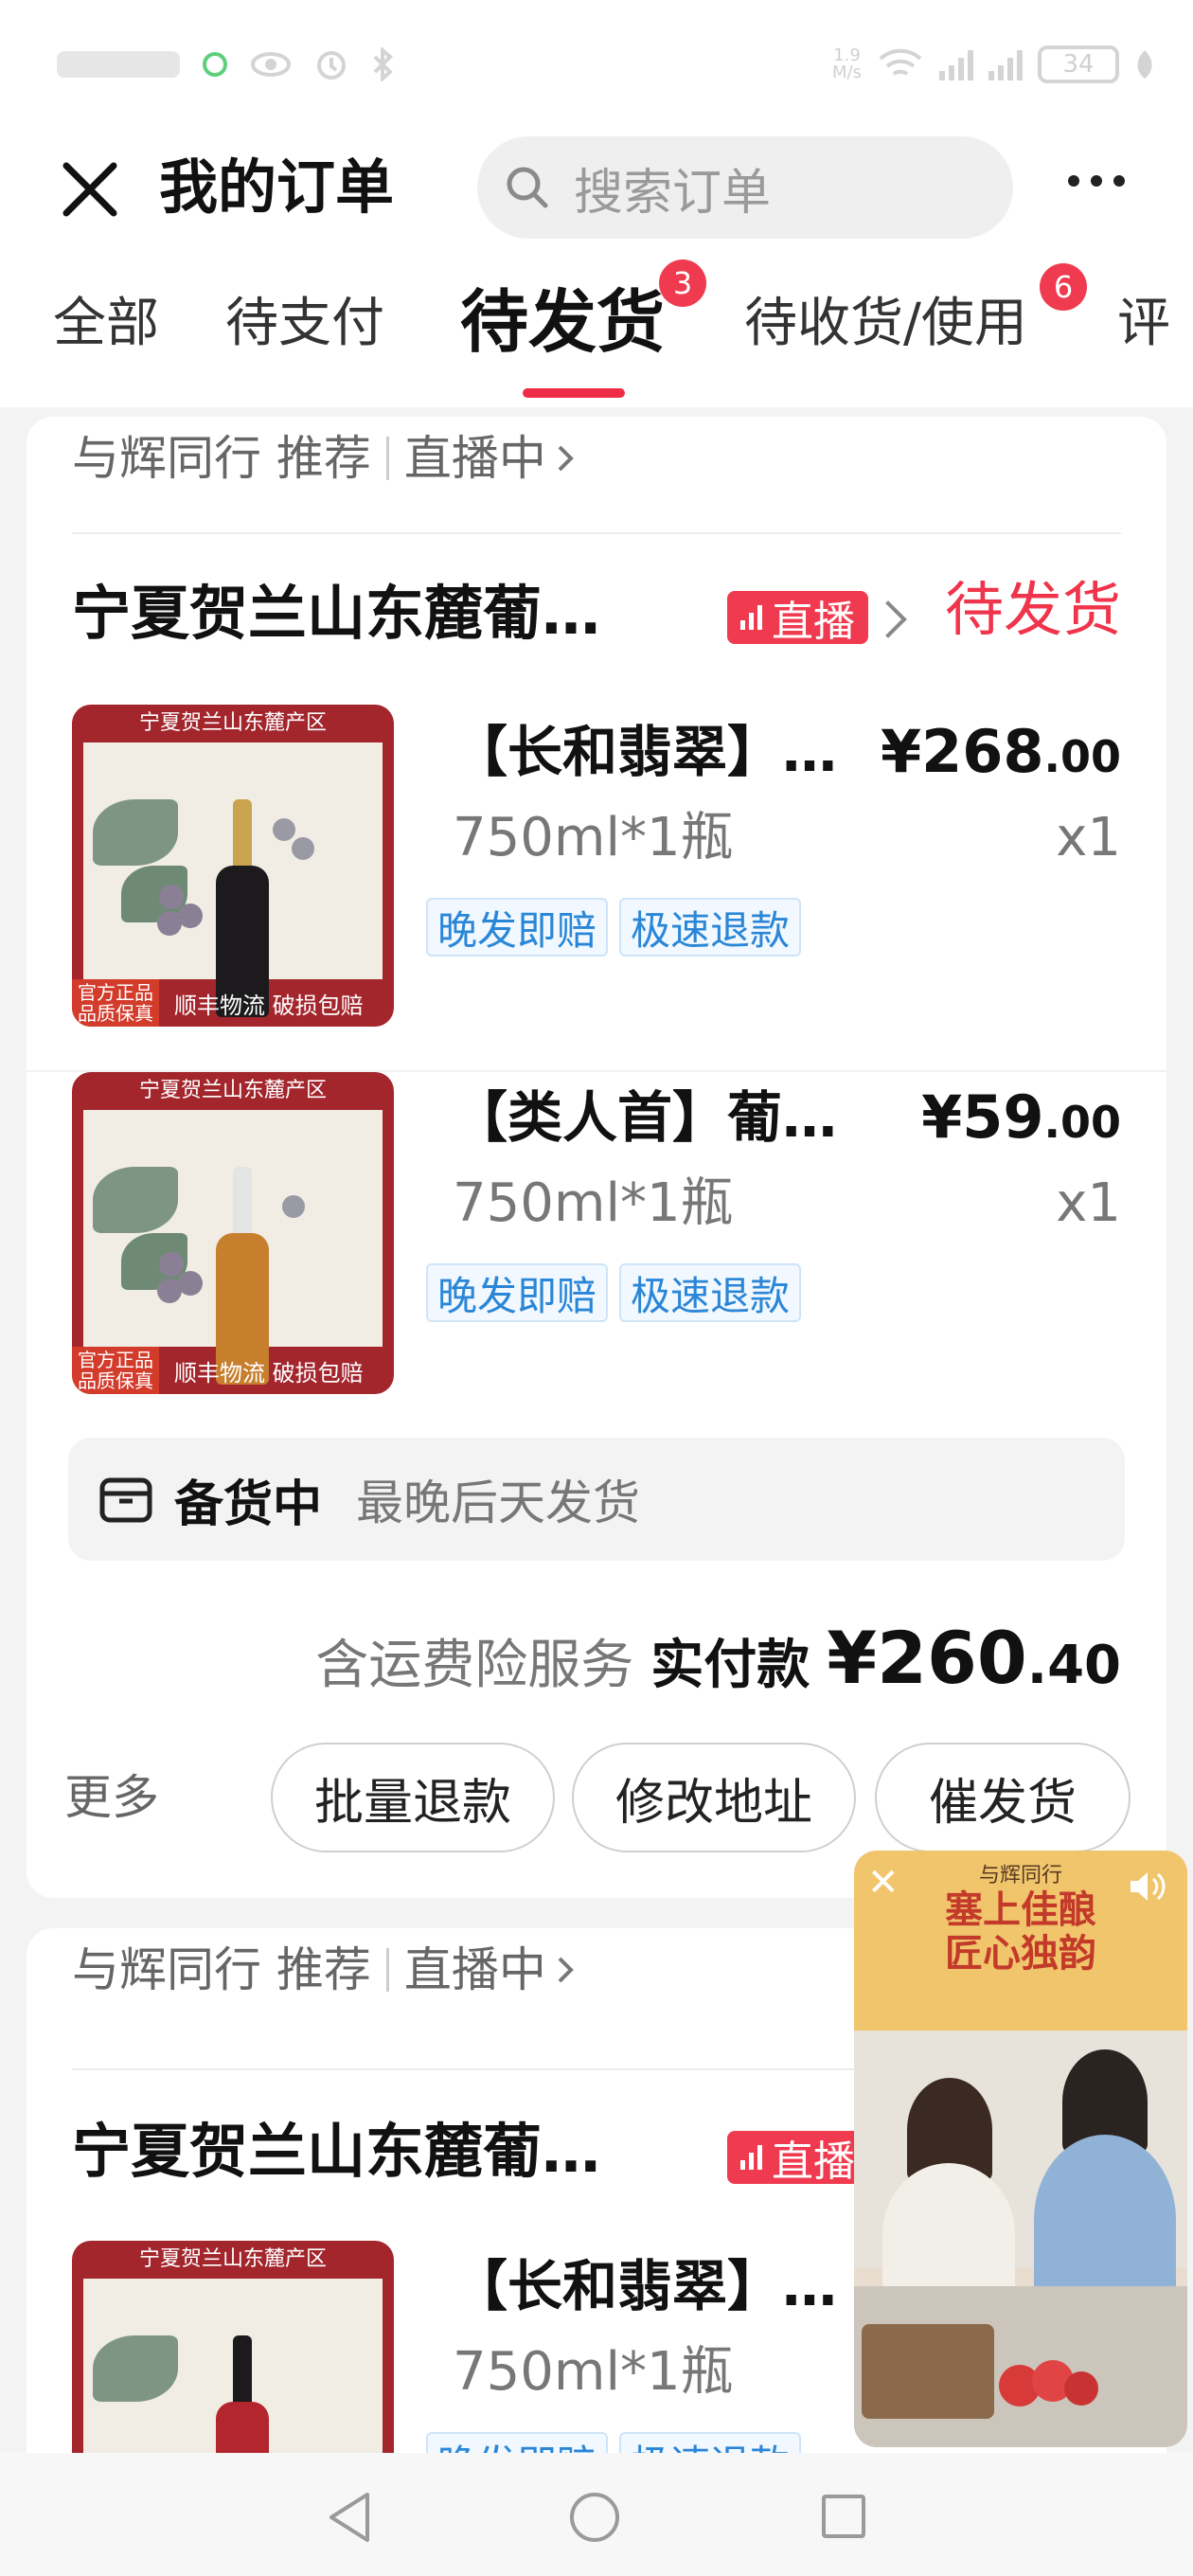 The width and height of the screenshot is (1193, 2576). I want to click on battery-level: 34, so click(1078, 64).